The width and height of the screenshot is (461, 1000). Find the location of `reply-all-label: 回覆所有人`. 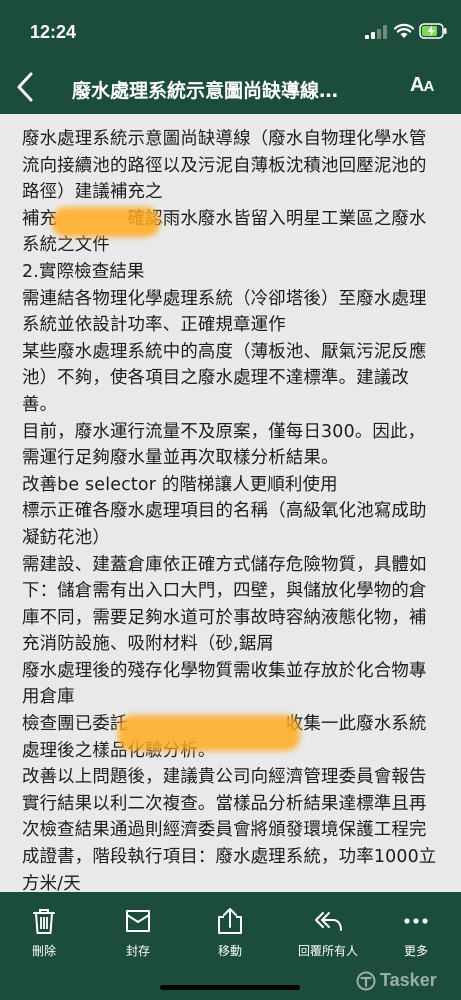

reply-all-label: 回覆所有人 is located at coordinates (327, 951).